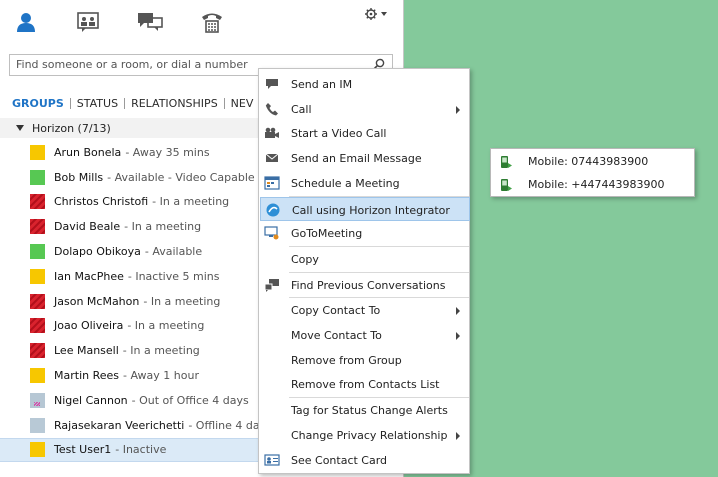 The height and width of the screenshot is (477, 718). I want to click on menu-item-label: Call using Horizon Integrator, so click(371, 210).